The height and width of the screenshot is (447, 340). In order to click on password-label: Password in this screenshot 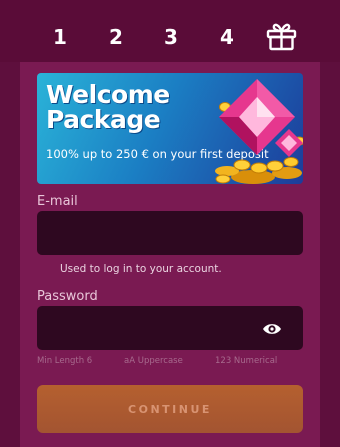, I will do `click(67, 296)`.